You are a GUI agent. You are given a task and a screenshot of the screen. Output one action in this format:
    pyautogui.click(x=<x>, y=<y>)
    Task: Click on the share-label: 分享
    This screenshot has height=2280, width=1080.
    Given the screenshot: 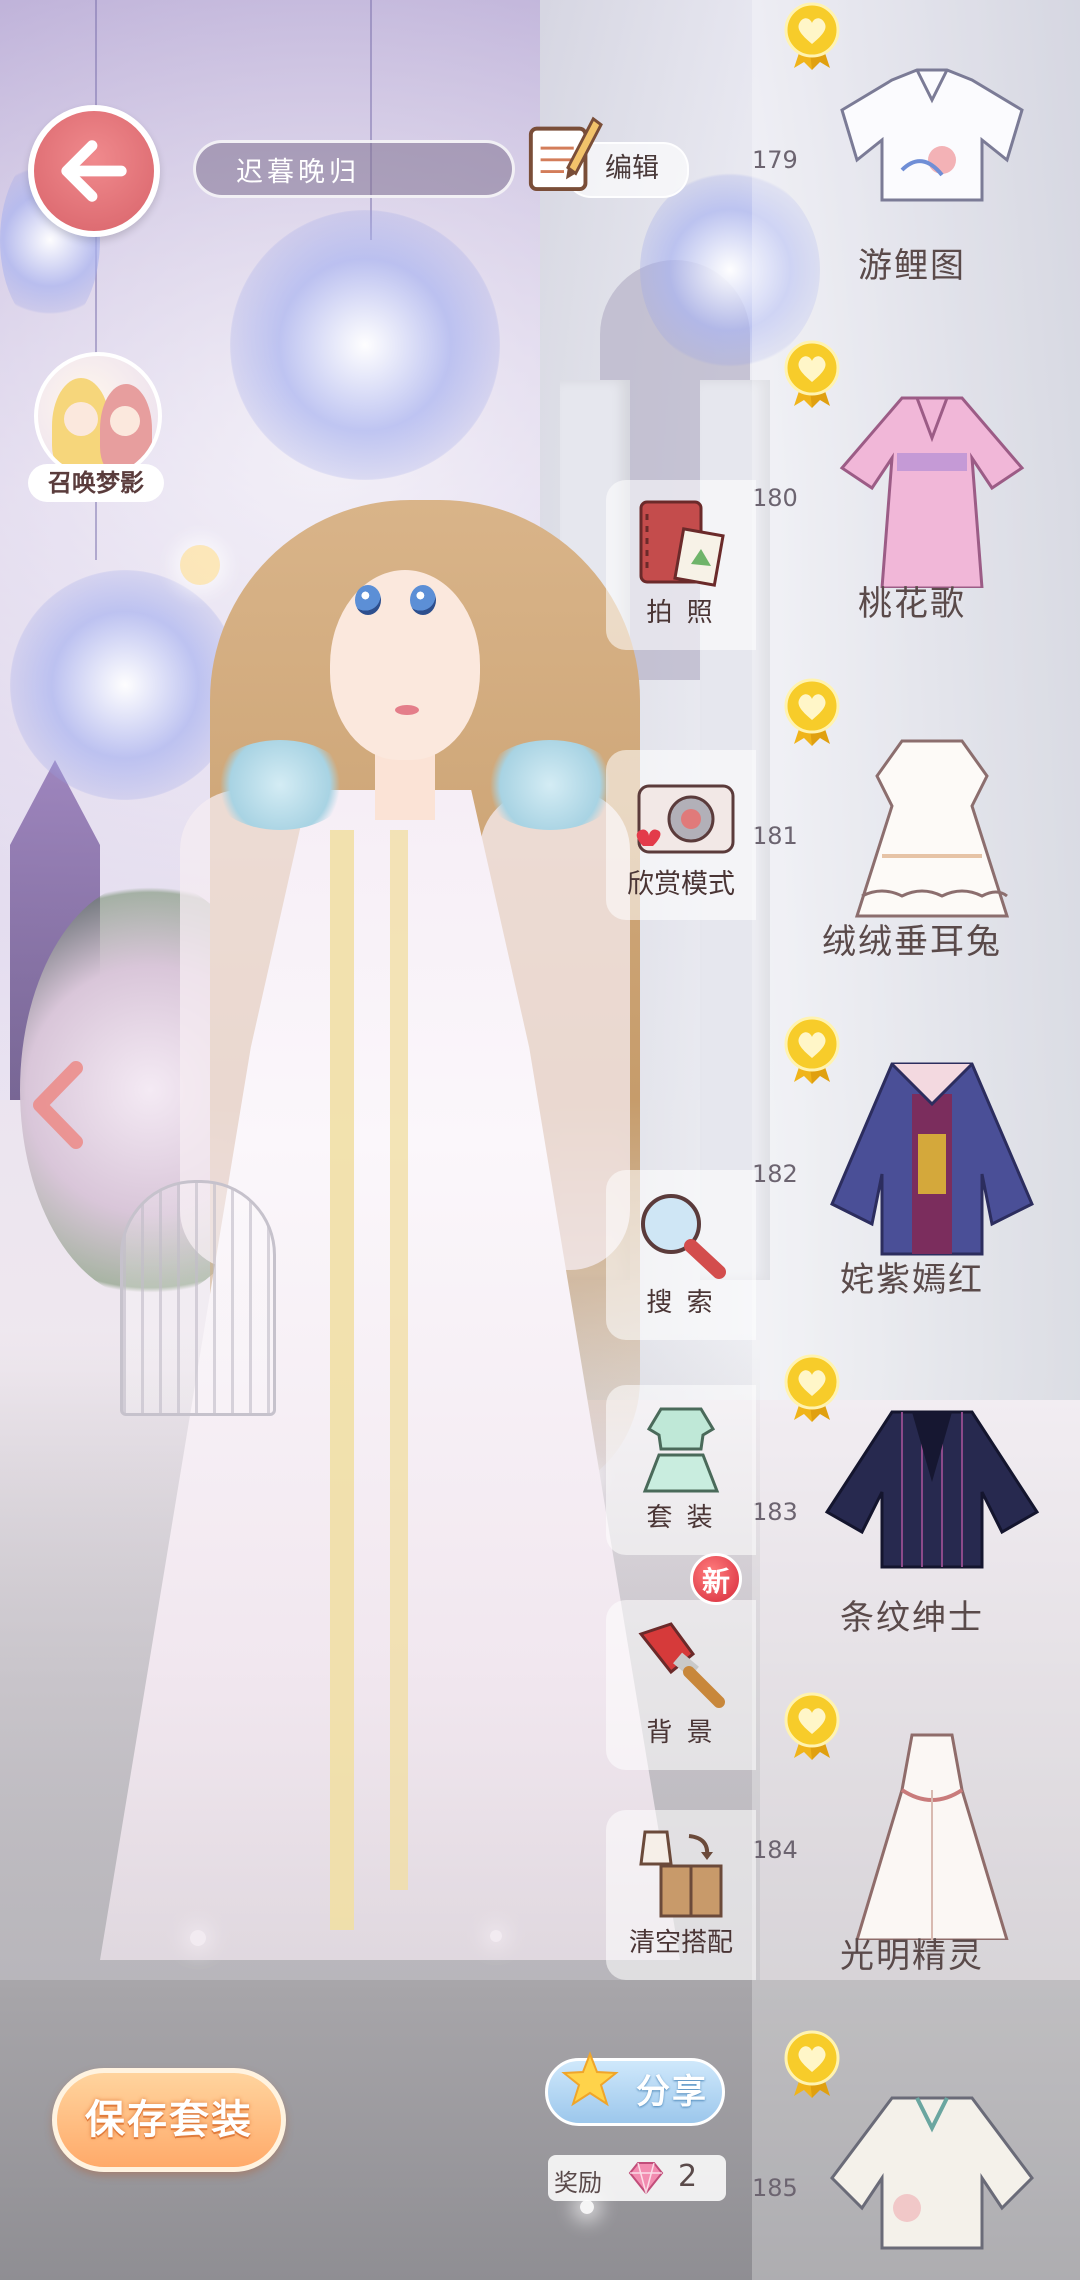 What is the action you would take?
    pyautogui.click(x=672, y=2092)
    